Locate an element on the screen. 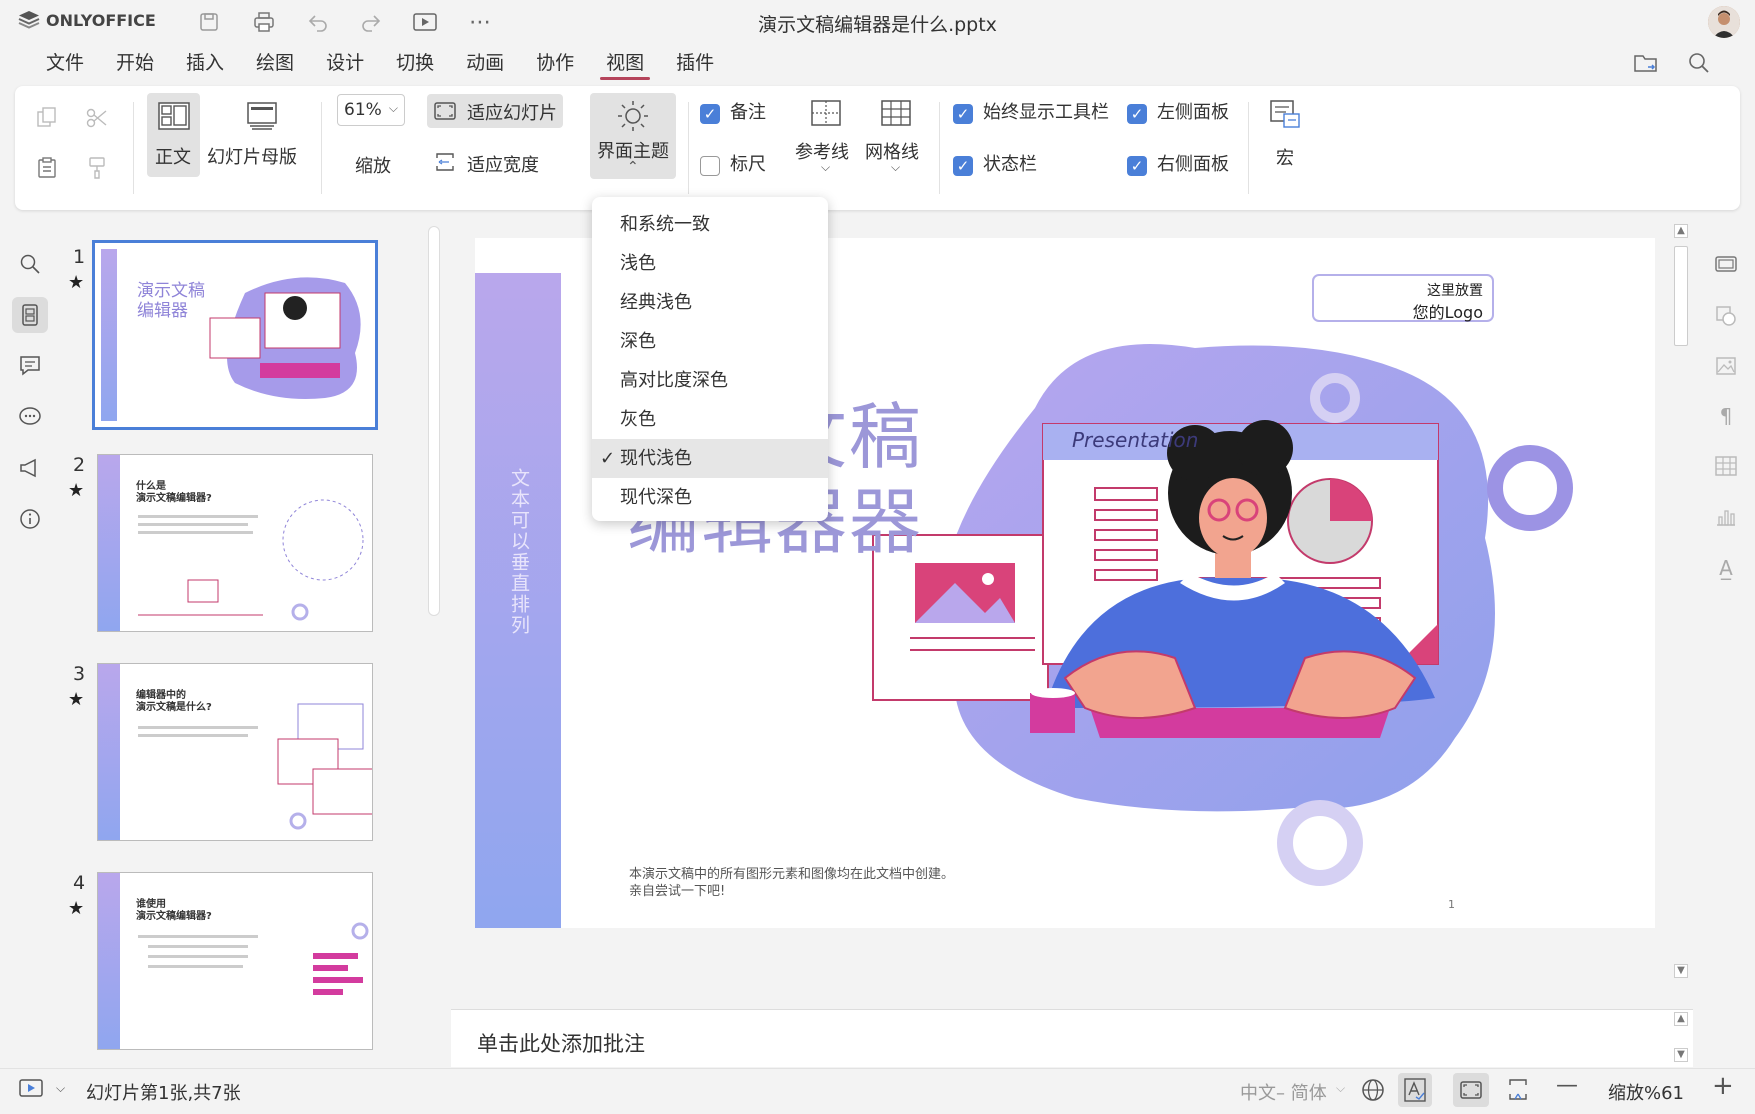  slideshow-icon is located at coordinates (425, 22).